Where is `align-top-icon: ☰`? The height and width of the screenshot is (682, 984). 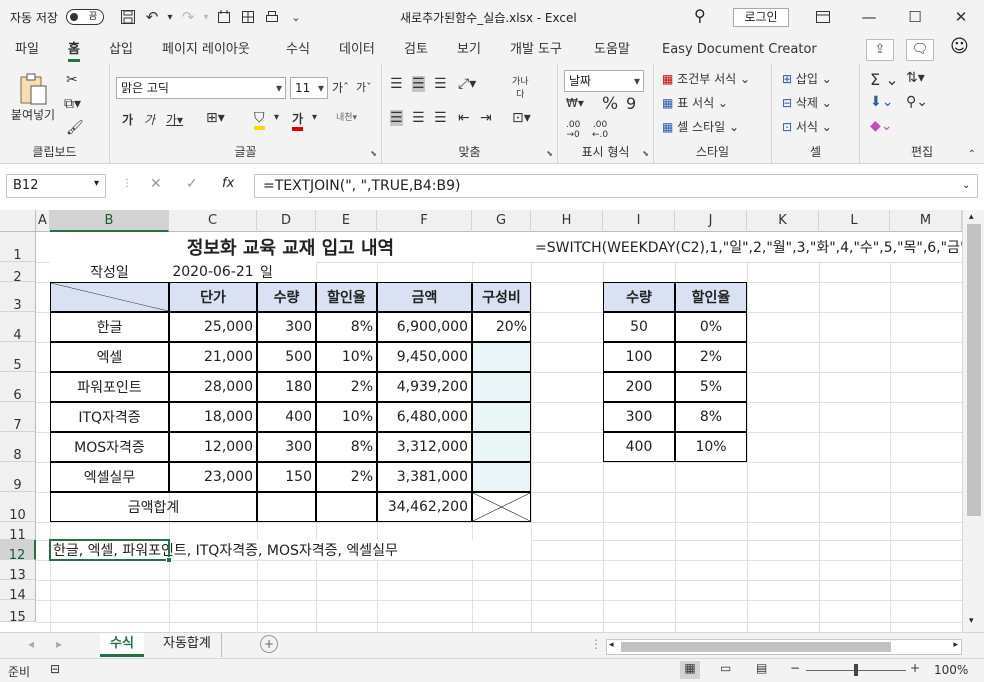
align-top-icon: ☰ is located at coordinates (396, 84).